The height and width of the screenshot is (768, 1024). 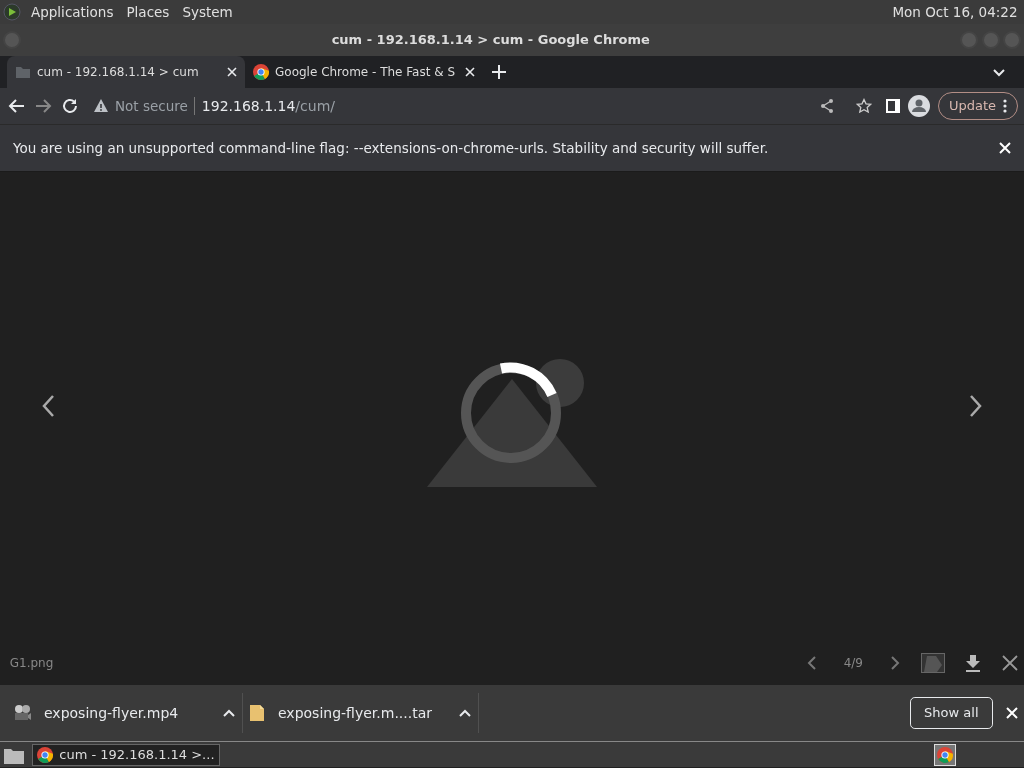 I want to click on folder-icon, so click(x=22, y=72).